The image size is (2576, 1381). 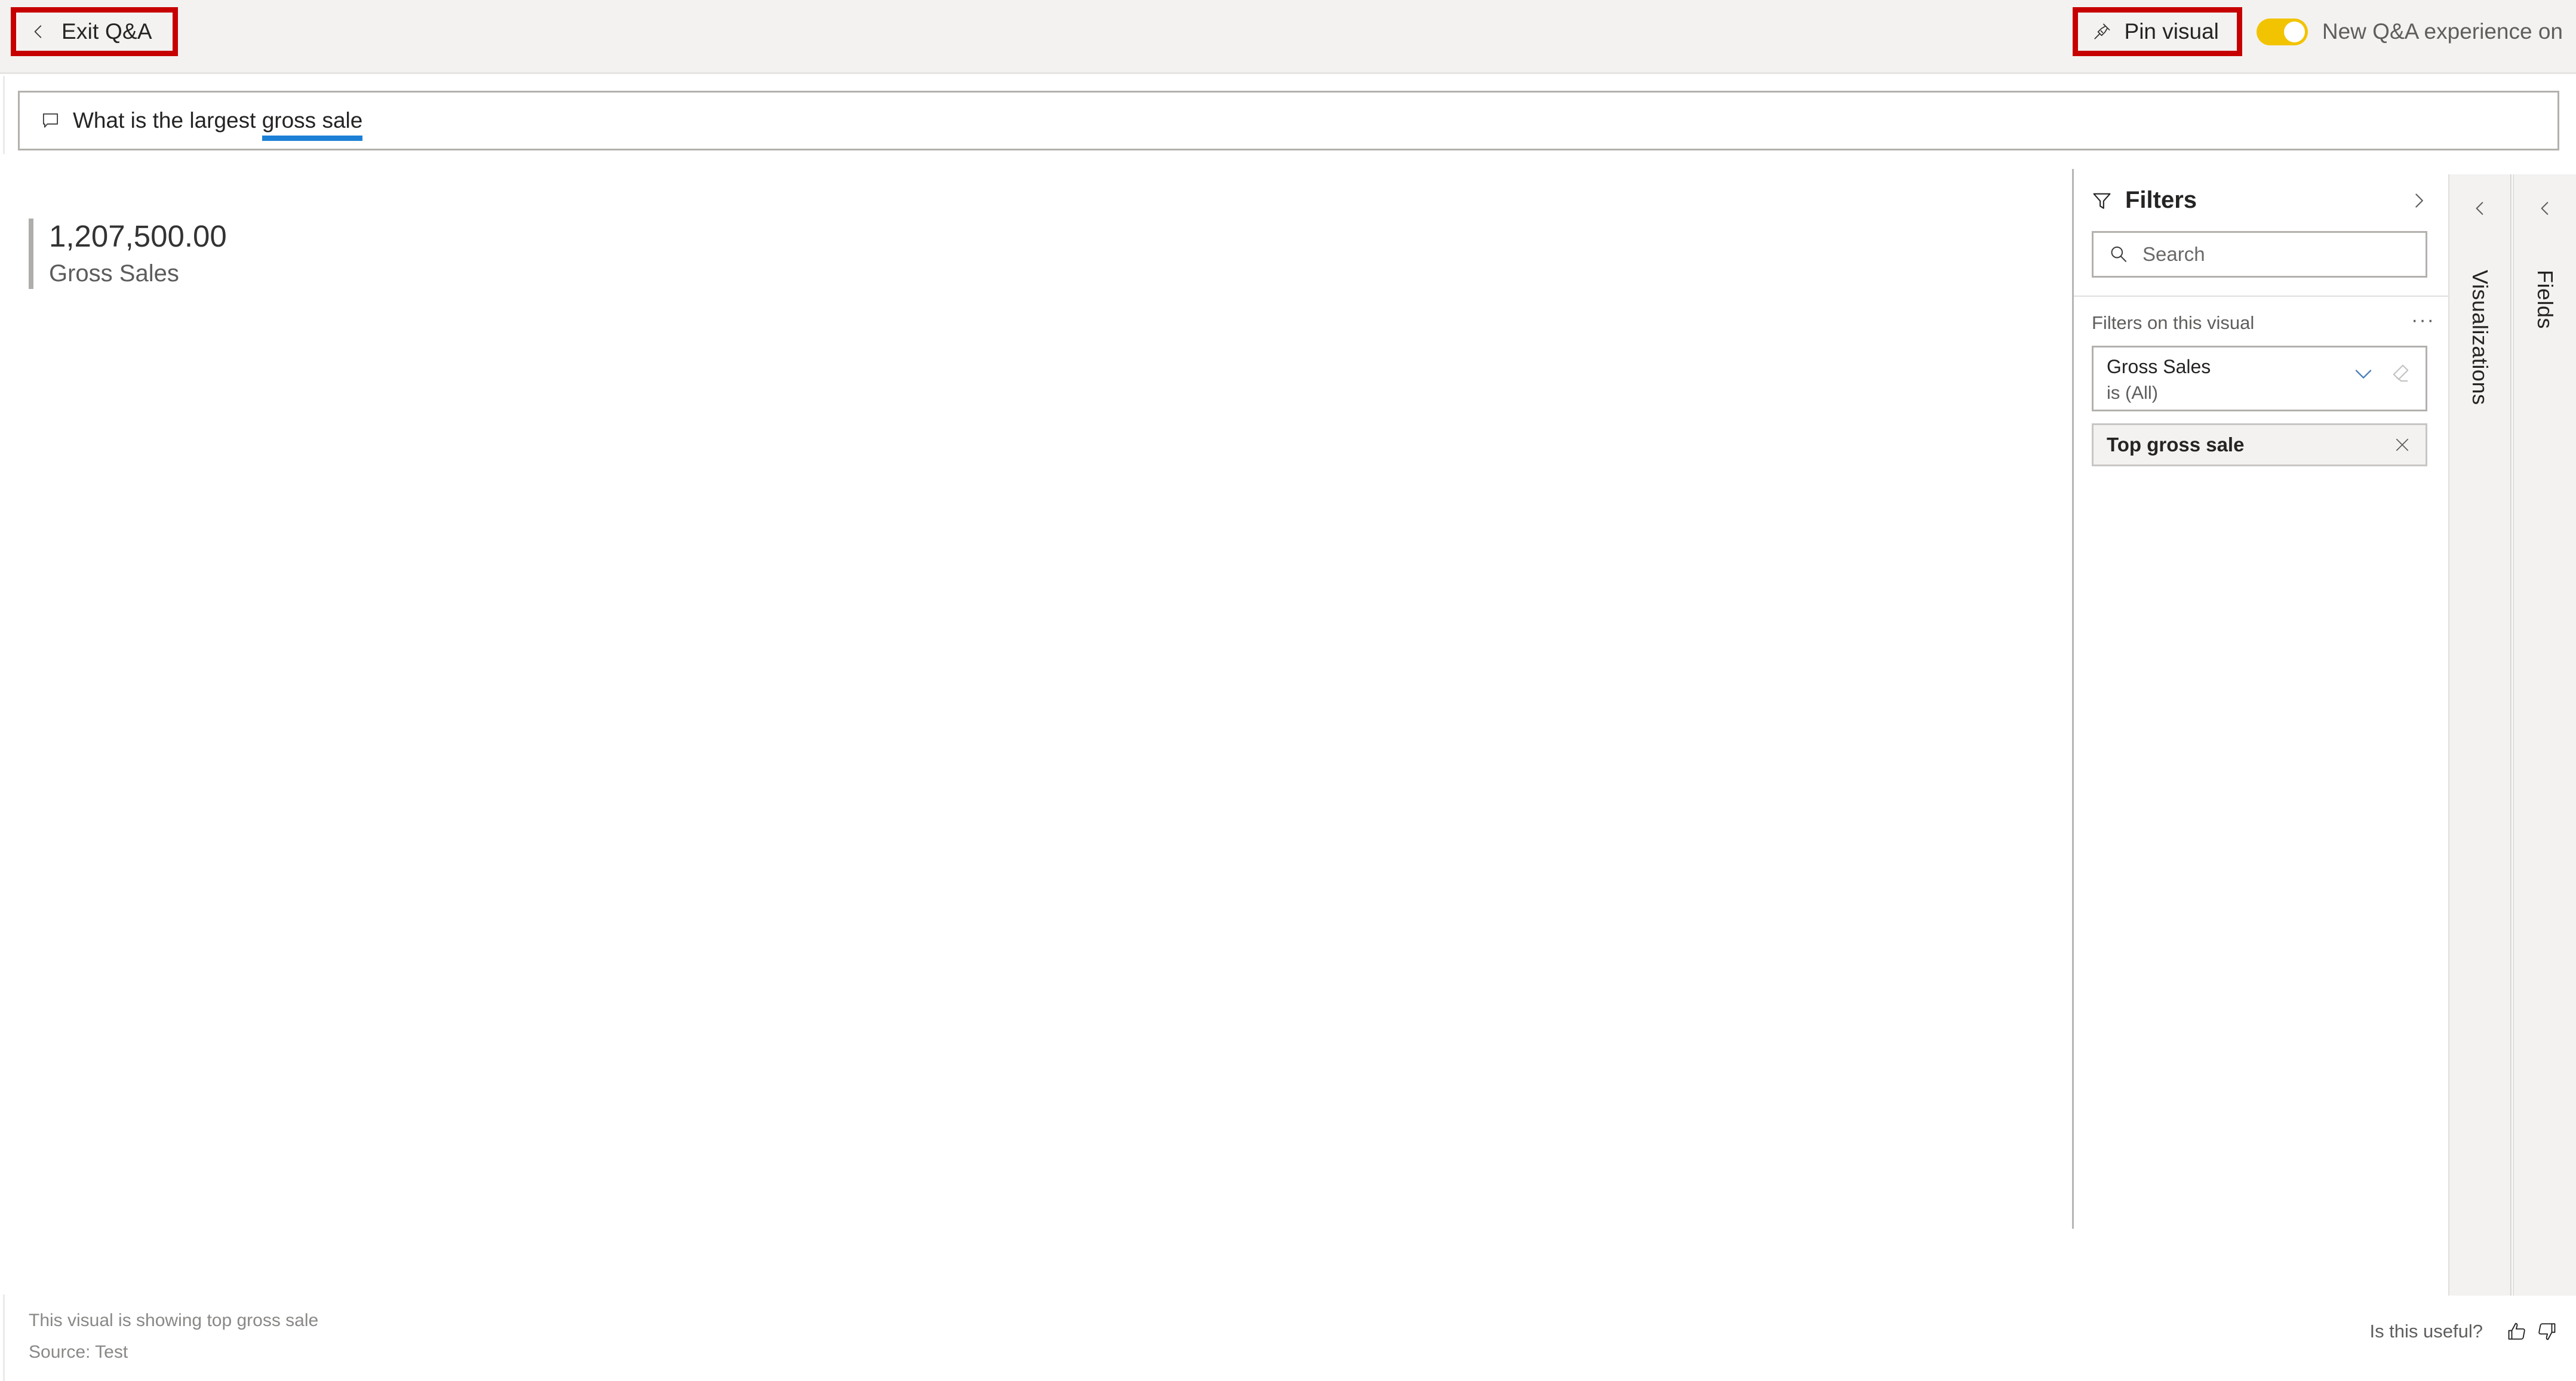 I want to click on question-entity: gross sale, so click(x=312, y=124).